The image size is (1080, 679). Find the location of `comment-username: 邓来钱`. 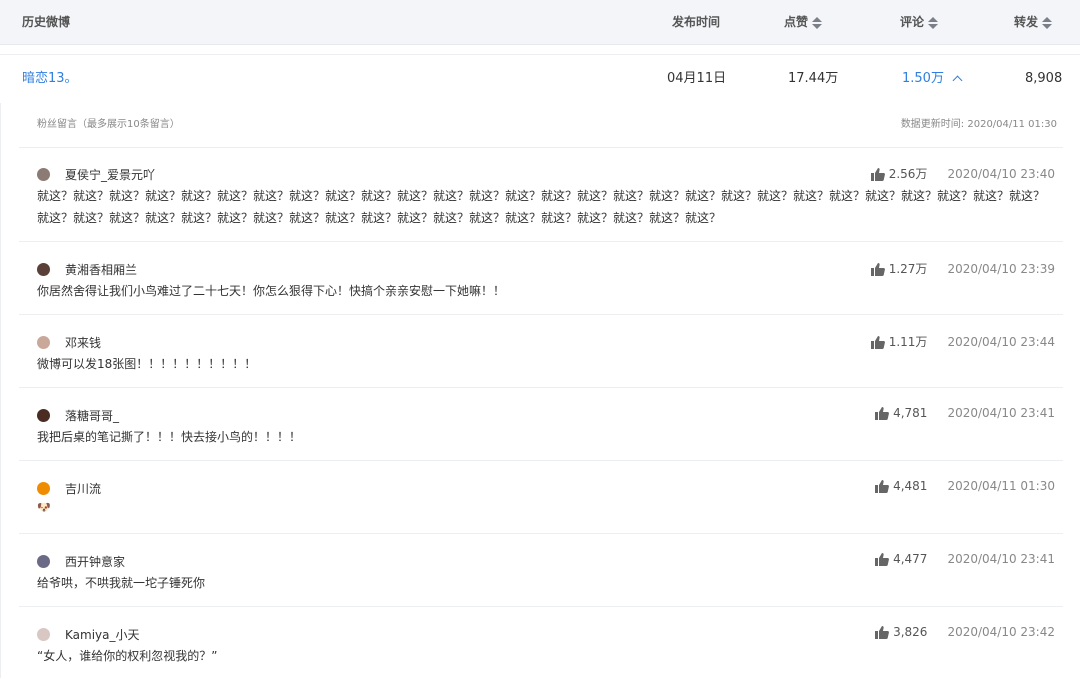

comment-username: 邓来钱 is located at coordinates (83, 342).